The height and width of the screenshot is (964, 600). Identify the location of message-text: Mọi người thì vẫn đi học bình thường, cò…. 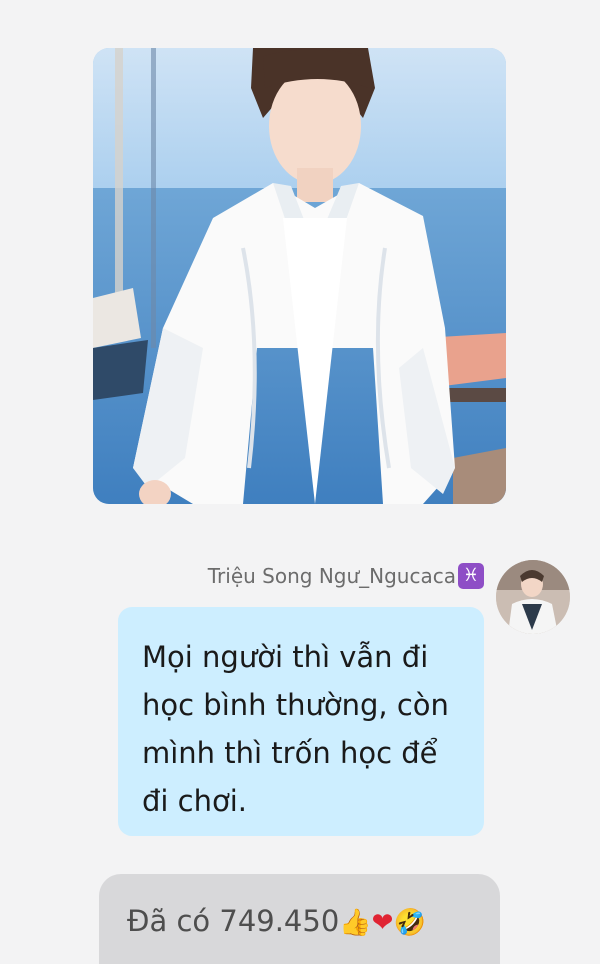
(295, 729).